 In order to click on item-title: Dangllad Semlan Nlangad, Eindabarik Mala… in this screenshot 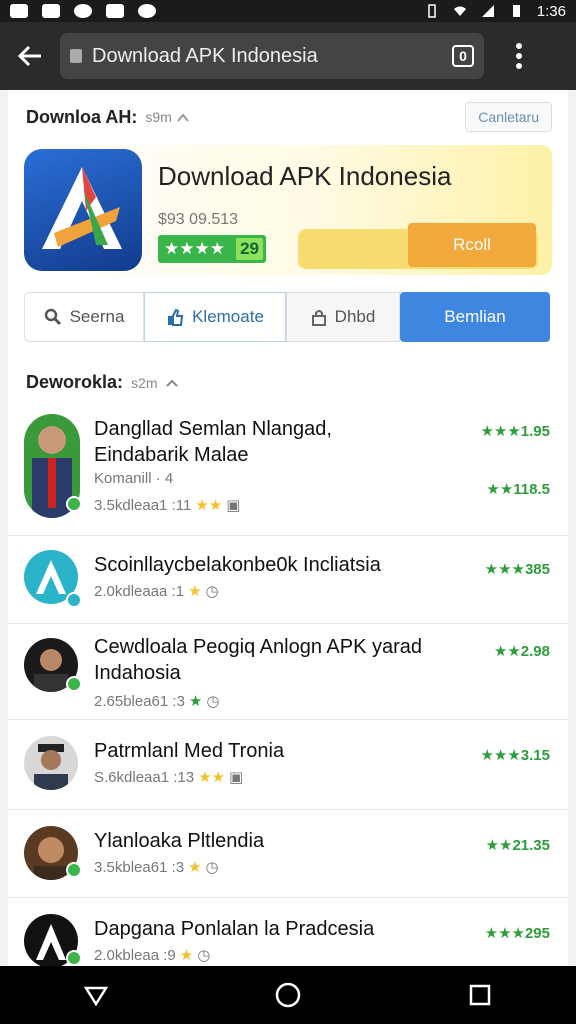, I will do `click(213, 442)`.